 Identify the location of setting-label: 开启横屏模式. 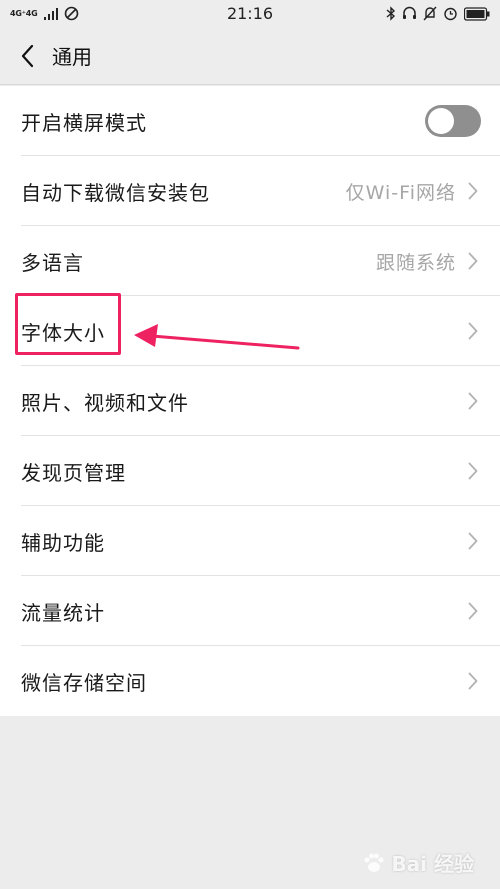
(84, 122).